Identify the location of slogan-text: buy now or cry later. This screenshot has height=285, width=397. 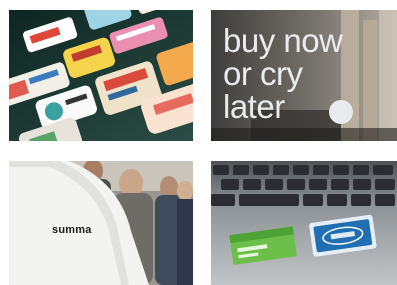
(283, 73).